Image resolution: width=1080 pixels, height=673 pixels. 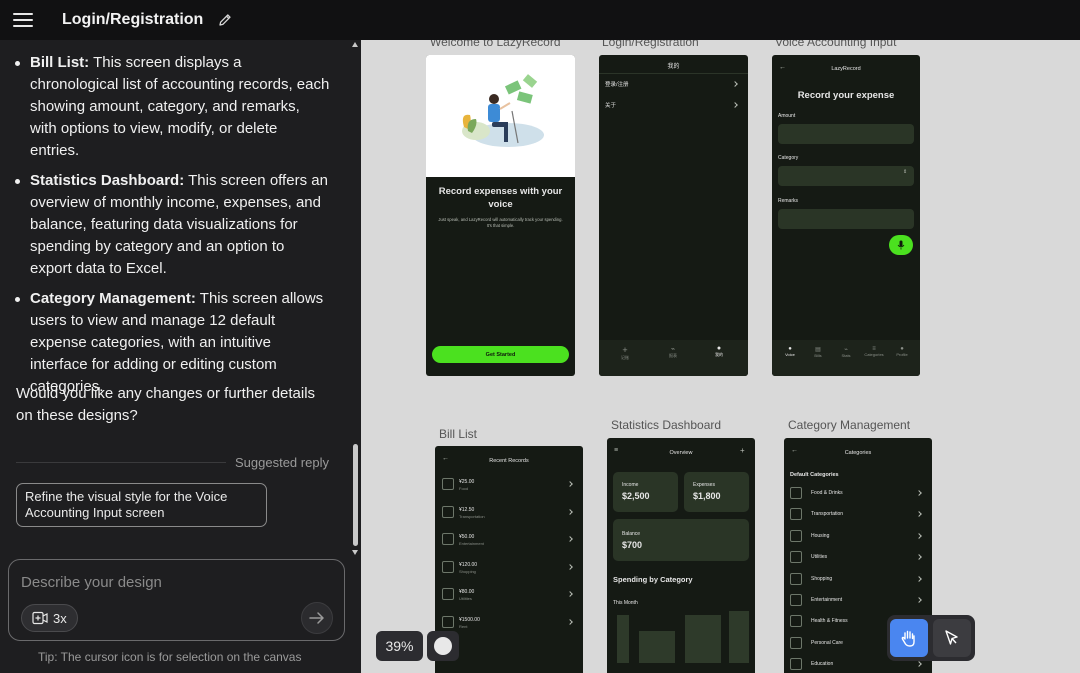 I want to click on frame-label-stats: Statistics Dashboard, so click(x=666, y=425).